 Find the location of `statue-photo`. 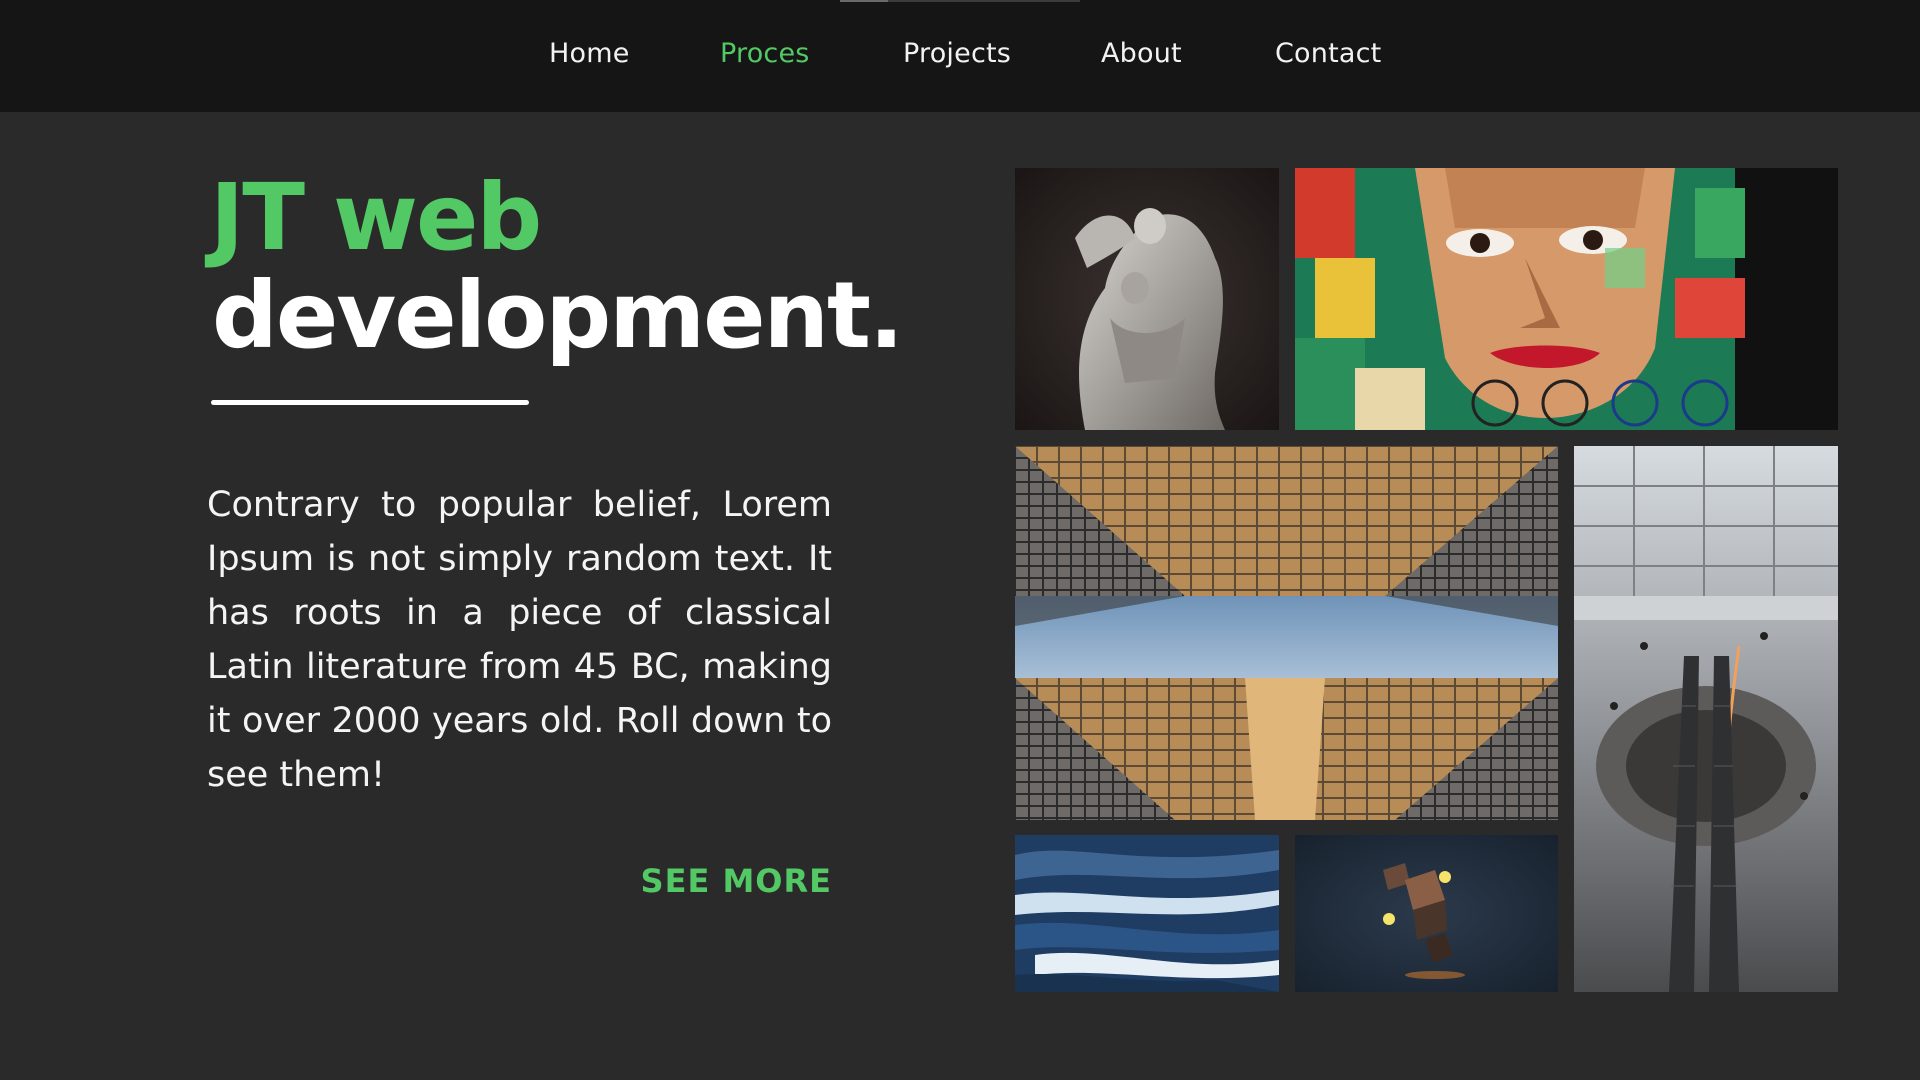

statue-photo is located at coordinates (1147, 299).